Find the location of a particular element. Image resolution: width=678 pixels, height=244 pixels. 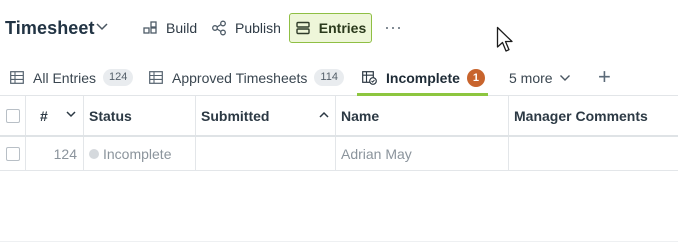

tab-label: 5 more is located at coordinates (531, 77).